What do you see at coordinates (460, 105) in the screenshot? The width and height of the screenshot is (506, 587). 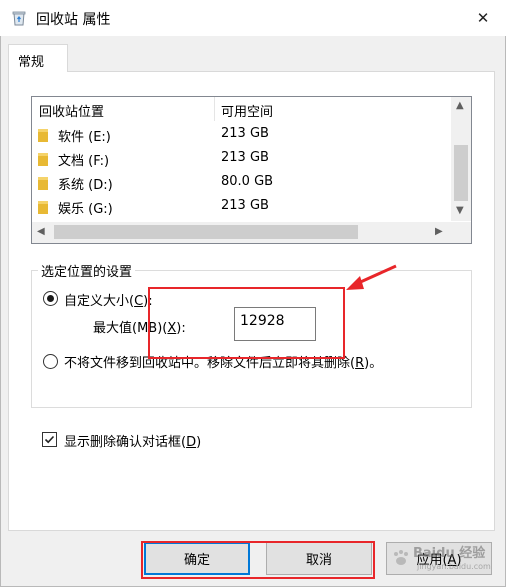 I see `scroll-up-icon: ▲` at bounding box center [460, 105].